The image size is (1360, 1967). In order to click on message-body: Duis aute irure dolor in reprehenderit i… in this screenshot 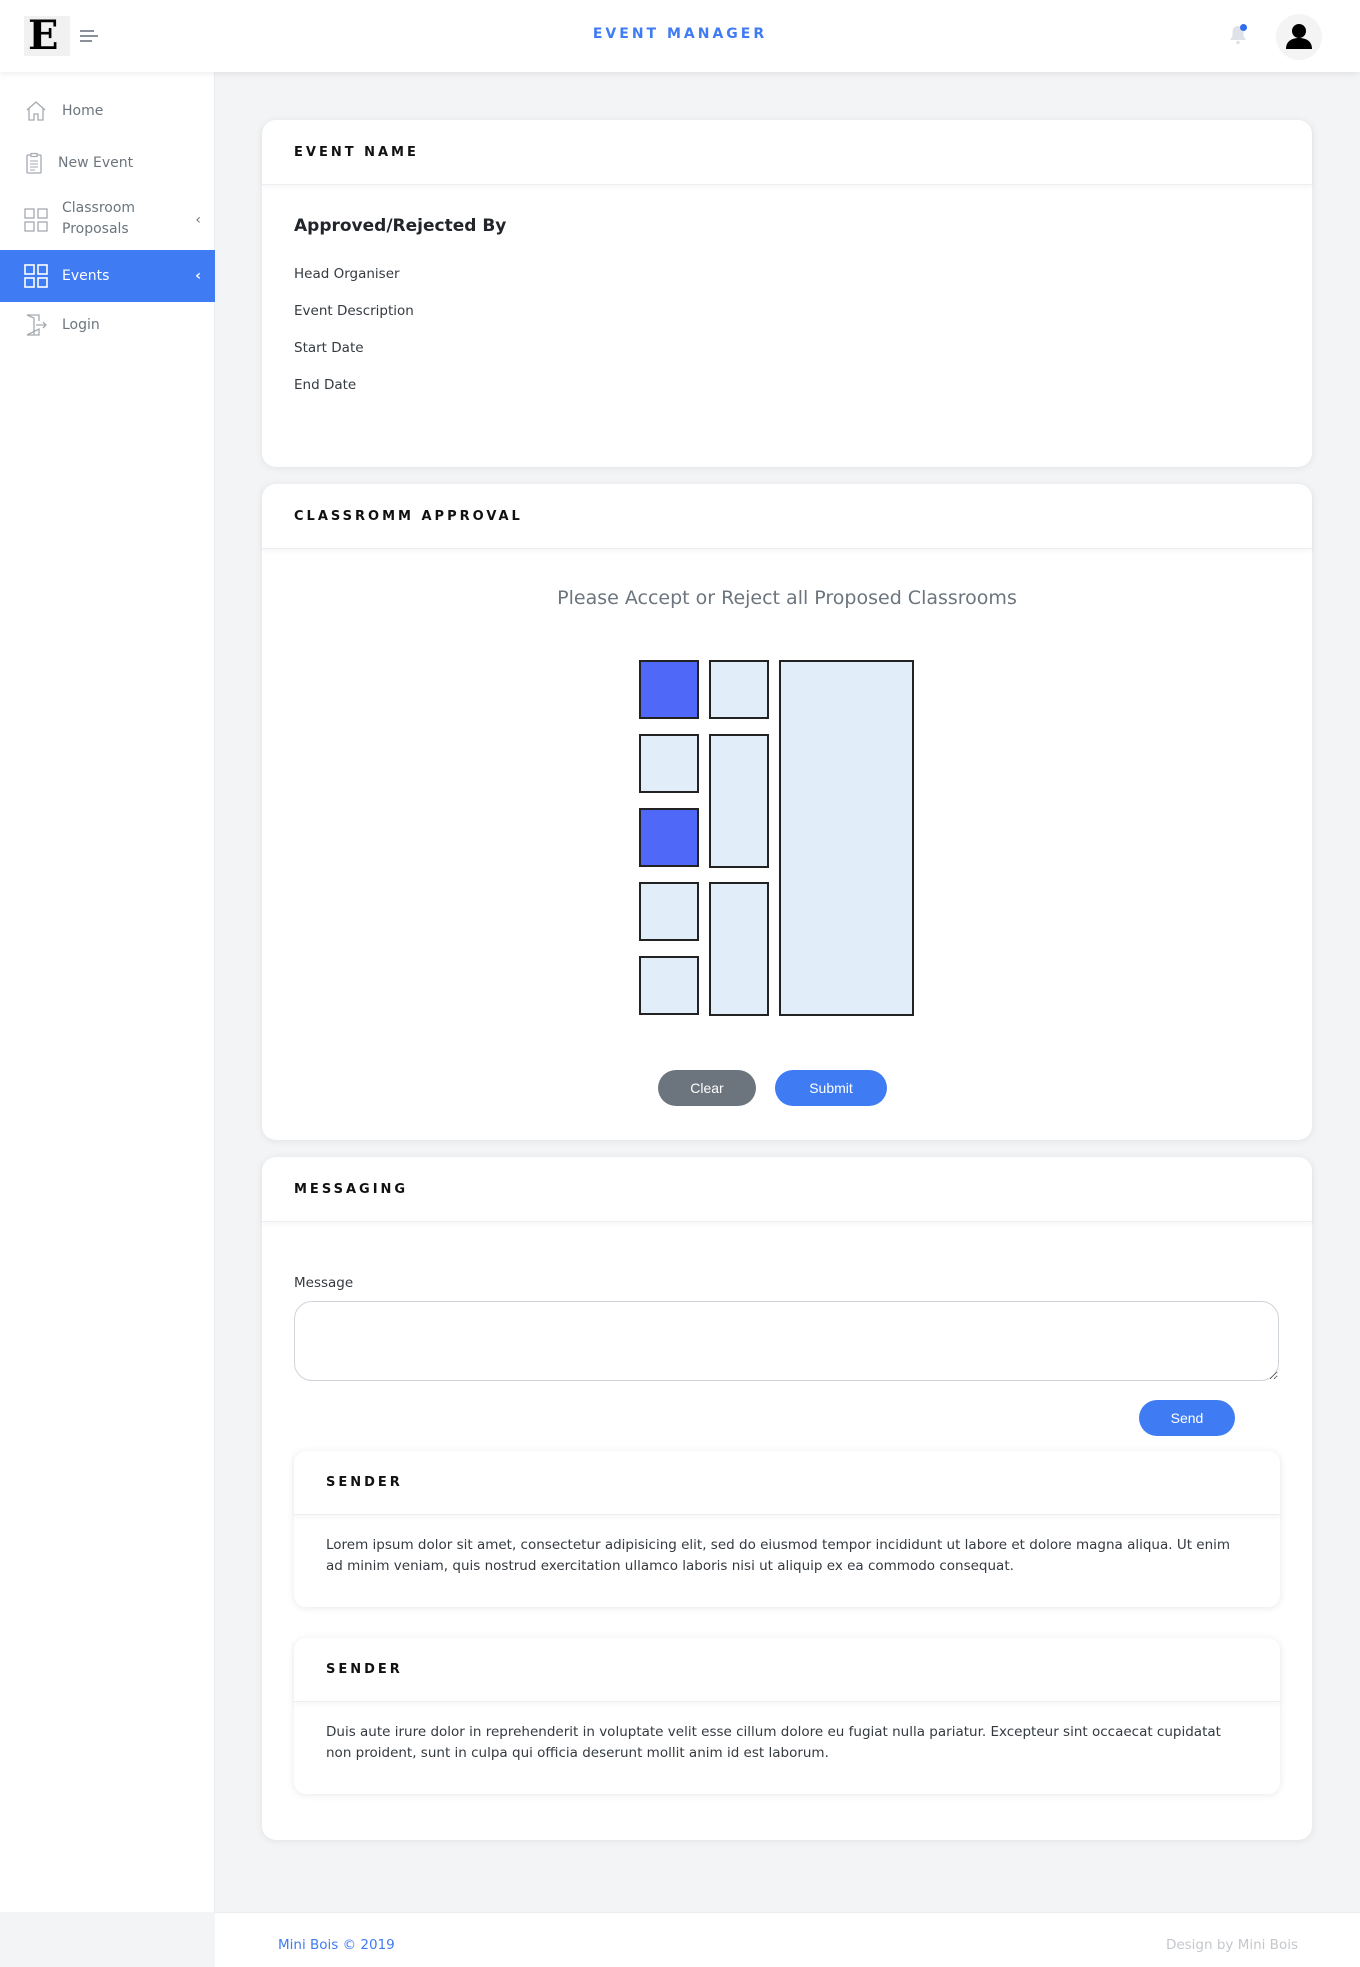, I will do `click(773, 1742)`.